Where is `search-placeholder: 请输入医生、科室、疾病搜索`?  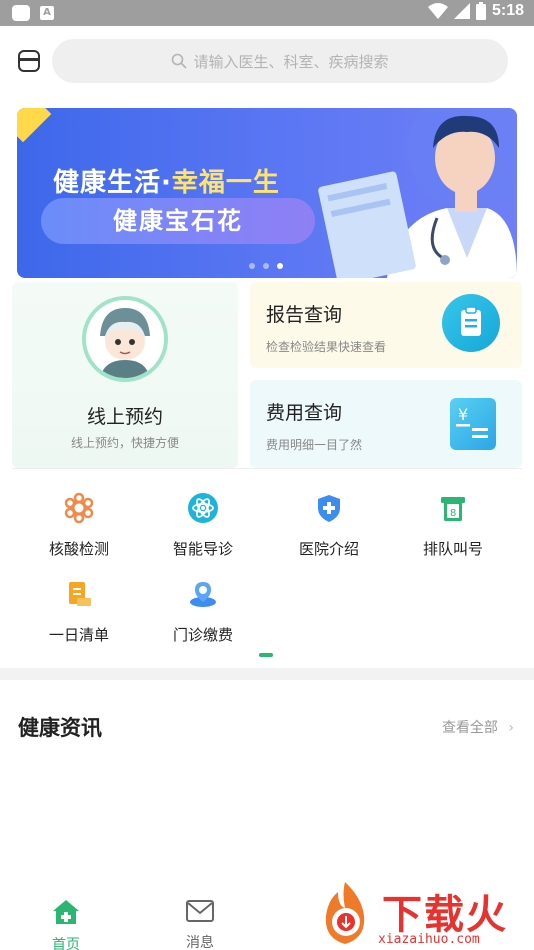 search-placeholder: 请输入医生、科室、疾病搜索 is located at coordinates (291, 61).